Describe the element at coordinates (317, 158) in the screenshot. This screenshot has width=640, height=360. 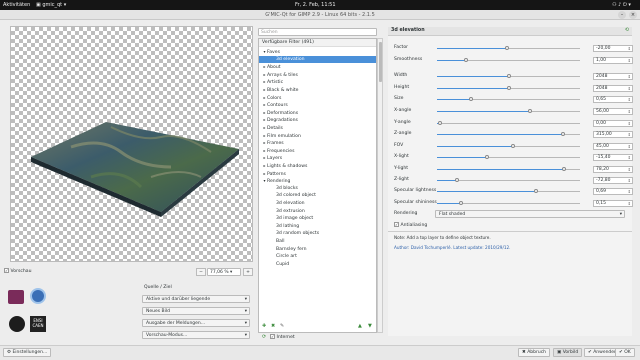
I see `filter-category: ▸ Layers` at that location.